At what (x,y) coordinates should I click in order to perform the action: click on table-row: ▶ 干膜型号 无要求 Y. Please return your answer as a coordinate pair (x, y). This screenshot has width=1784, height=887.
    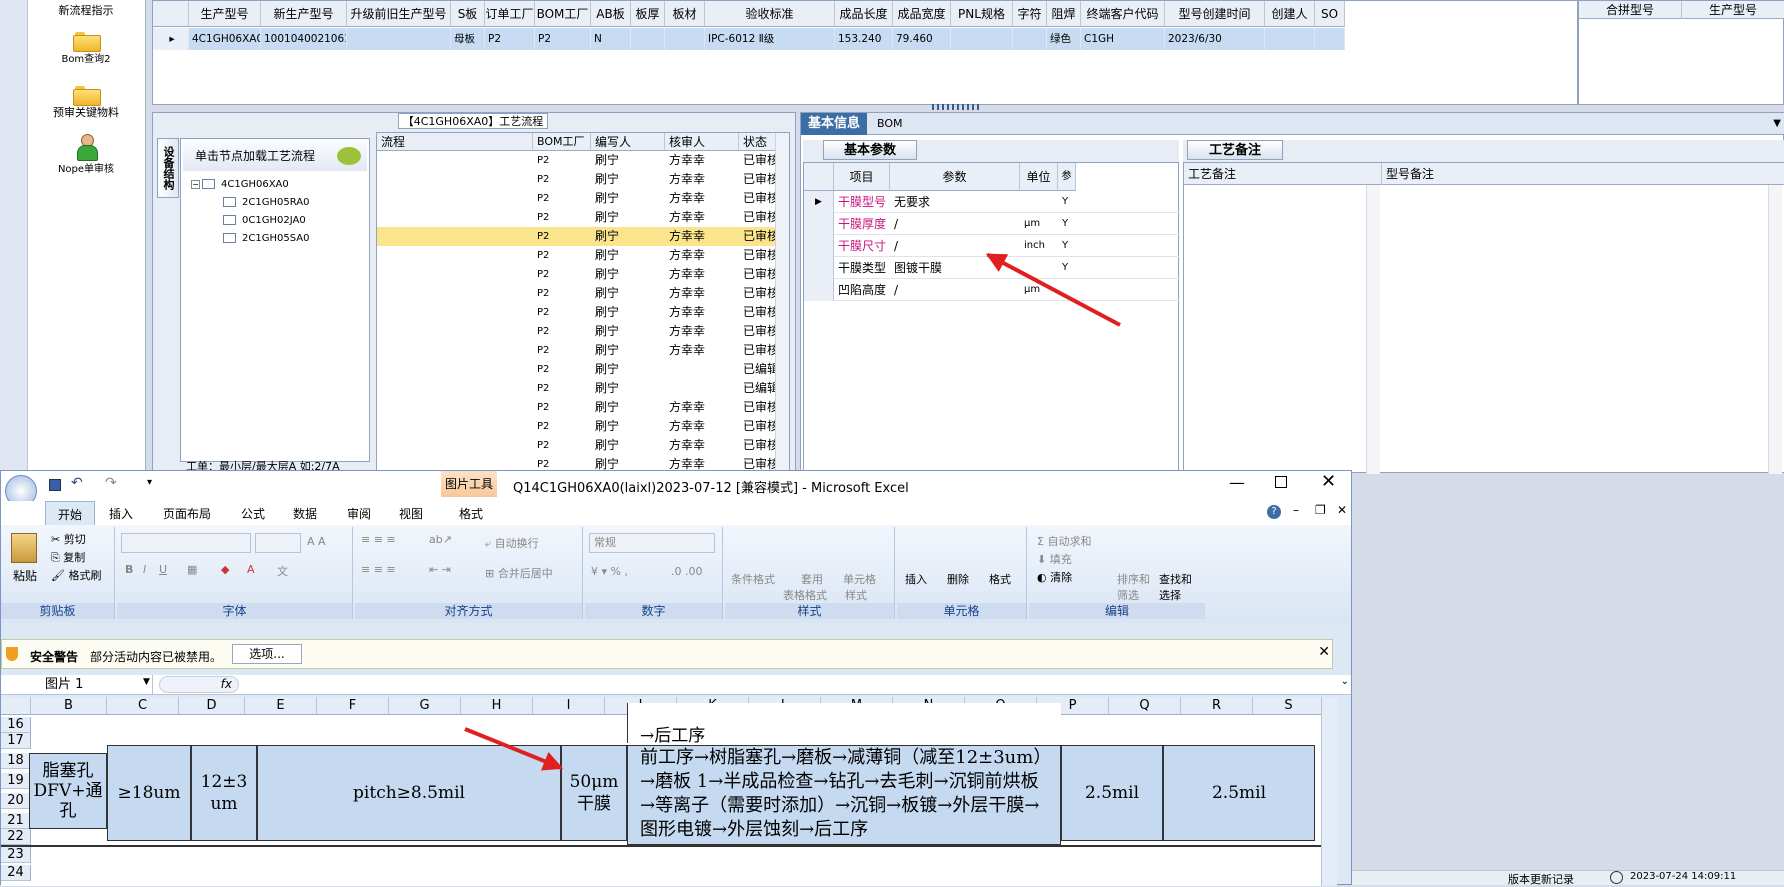
    Looking at the image, I should click on (992, 202).